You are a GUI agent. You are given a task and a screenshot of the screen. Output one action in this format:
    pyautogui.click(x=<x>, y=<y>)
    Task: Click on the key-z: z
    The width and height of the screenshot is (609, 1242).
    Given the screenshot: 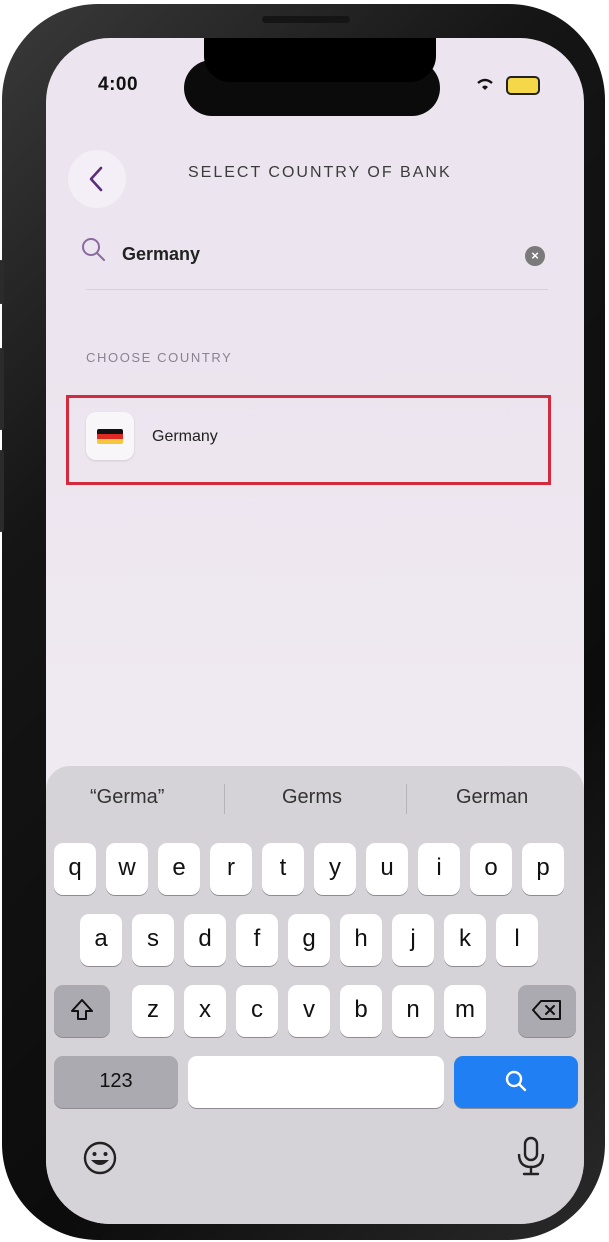 What is the action you would take?
    pyautogui.click(x=153, y=1011)
    